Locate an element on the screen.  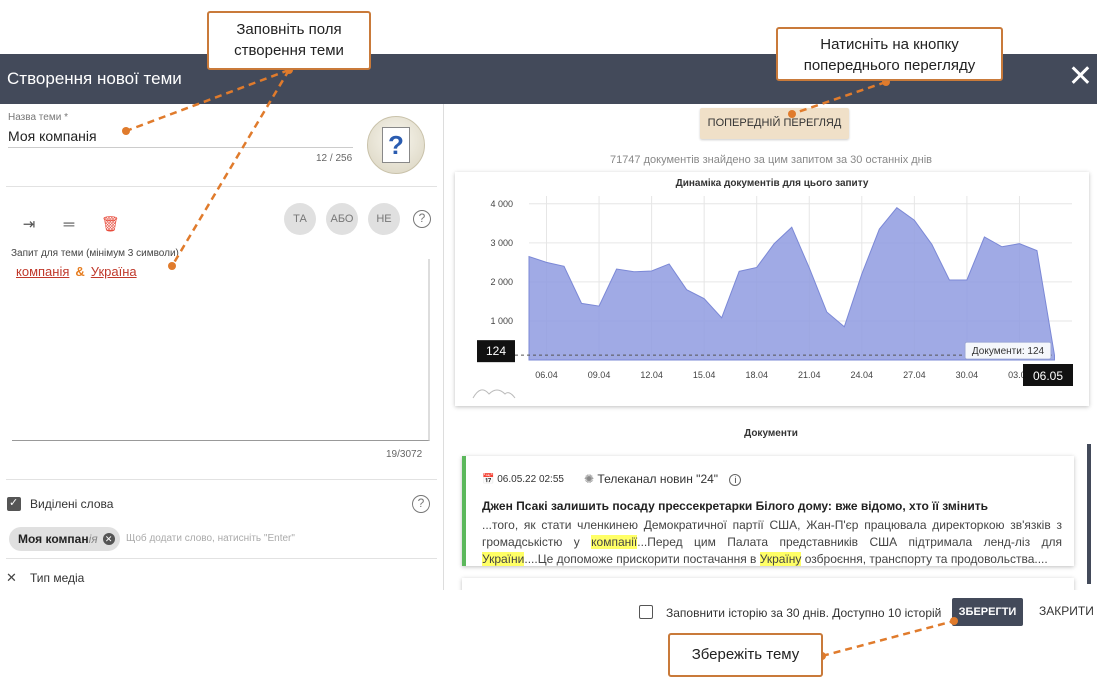
document-date-text: 06.05.22 02:55 is located at coordinates (530, 479).